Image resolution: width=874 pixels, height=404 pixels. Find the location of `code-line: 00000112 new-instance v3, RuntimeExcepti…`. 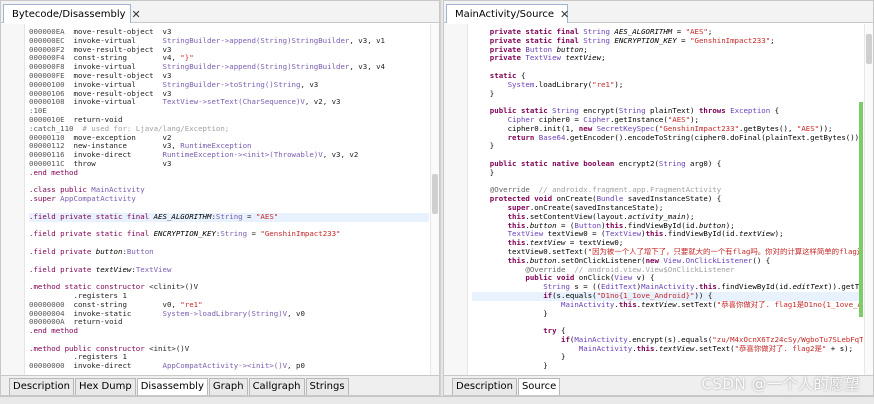

code-line: 00000112 new-instance v3, RuntimeExcepti… is located at coordinates (229, 146).